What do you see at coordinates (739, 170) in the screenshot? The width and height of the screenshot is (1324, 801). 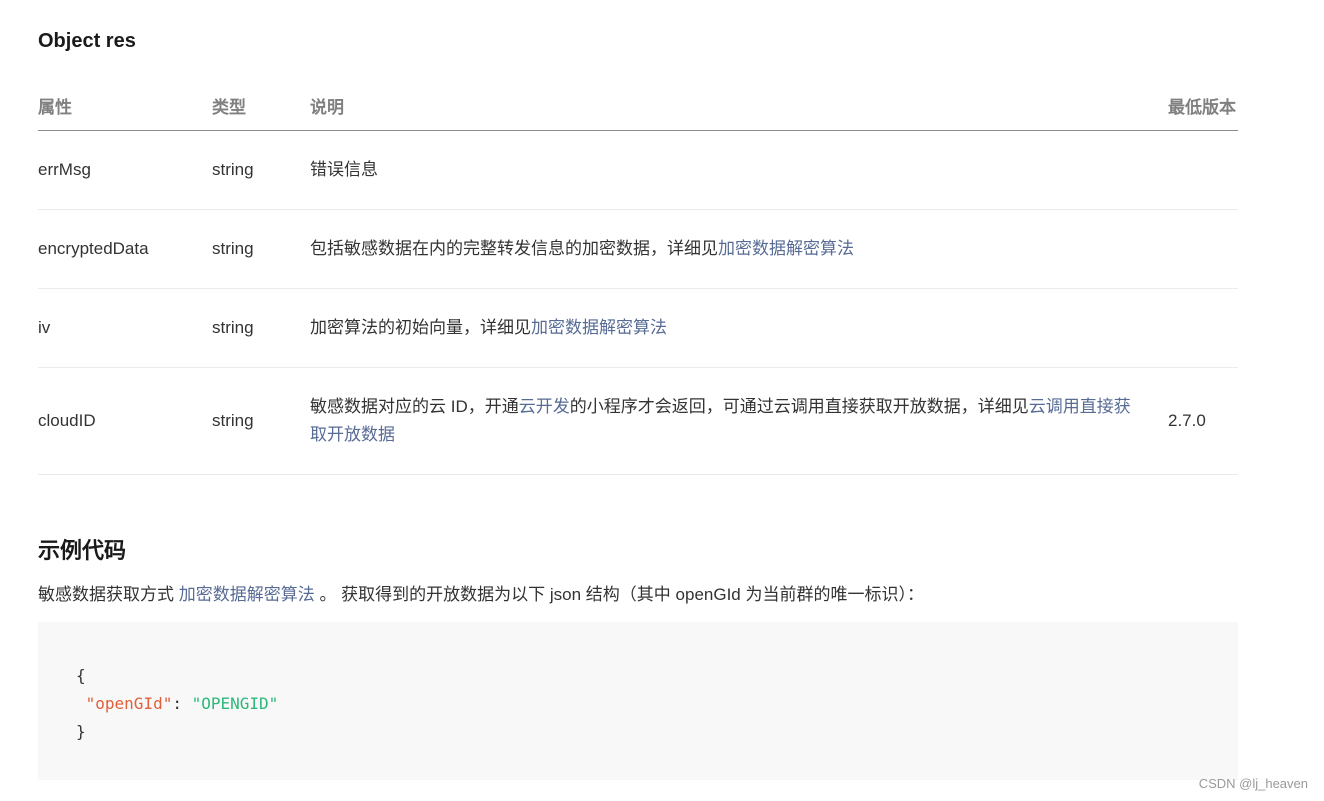 I see `cell-desc: 错误信息` at bounding box center [739, 170].